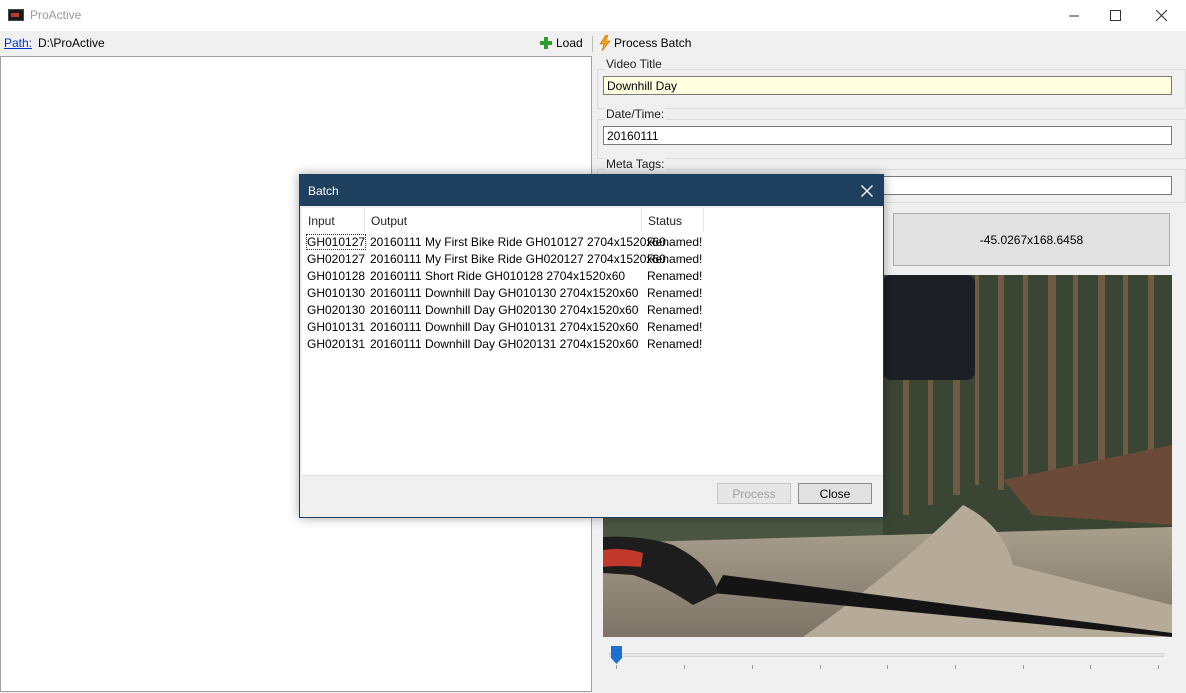 The height and width of the screenshot is (693, 1186). I want to click on close-icon, so click(1161, 15).